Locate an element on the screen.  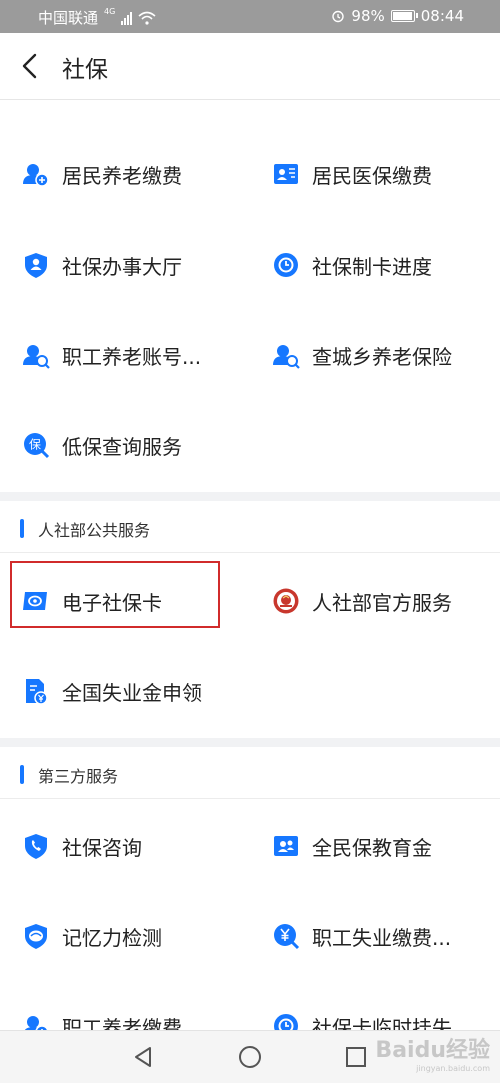
service-item-social-consult: 社保咨询 is located at coordinates (82, 846).